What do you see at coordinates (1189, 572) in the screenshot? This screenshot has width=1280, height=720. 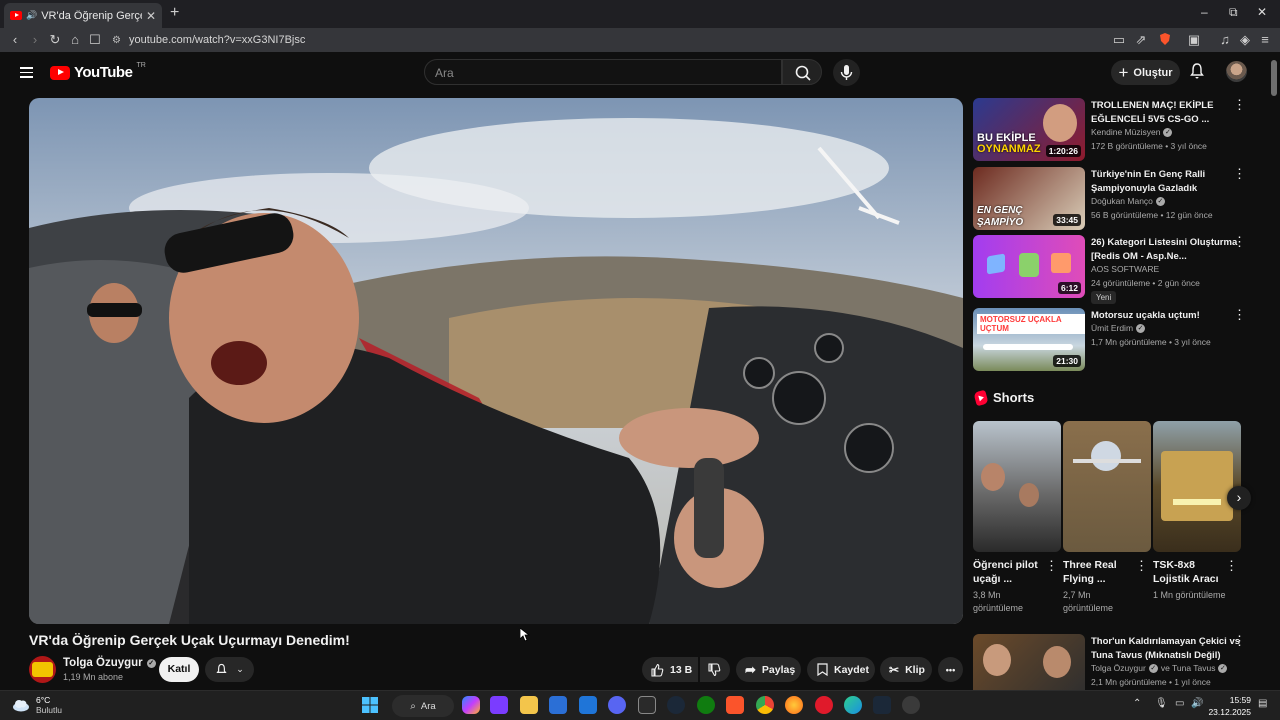 I see `short-title: TSK-8x8 Lojistik Aracı` at bounding box center [1189, 572].